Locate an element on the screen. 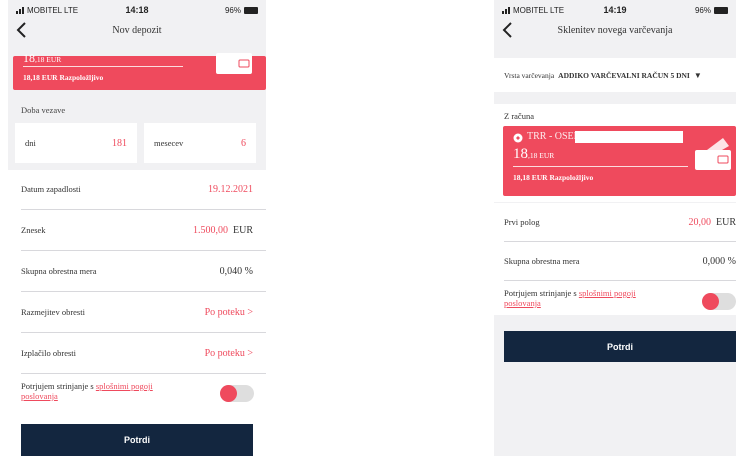 Image resolution: width=736 pixels, height=456 pixels. row-interest-payout: Izplačilo obresti Po poteku > is located at coordinates (137, 353).